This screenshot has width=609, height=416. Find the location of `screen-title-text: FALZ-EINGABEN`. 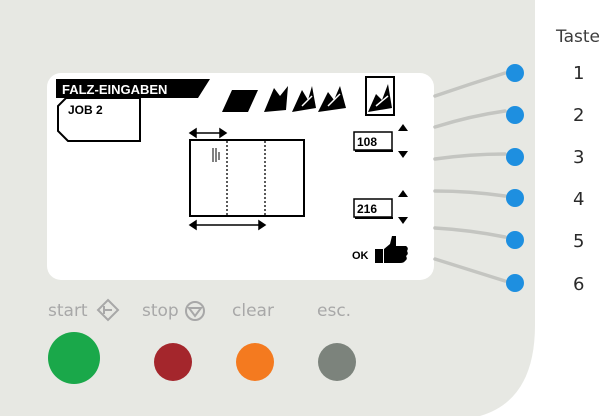

screen-title-text: FALZ-EINGABEN is located at coordinates (114, 89).